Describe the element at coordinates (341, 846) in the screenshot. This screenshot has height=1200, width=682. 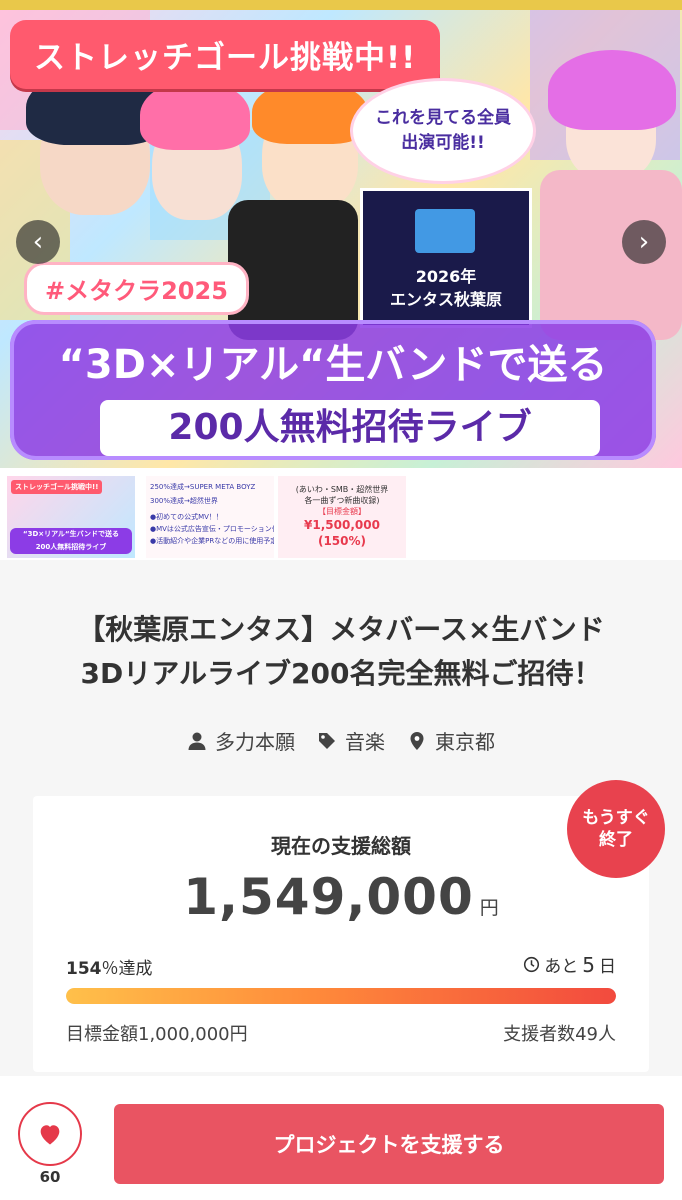
I see `funding-label: 現在の支援総額` at that location.